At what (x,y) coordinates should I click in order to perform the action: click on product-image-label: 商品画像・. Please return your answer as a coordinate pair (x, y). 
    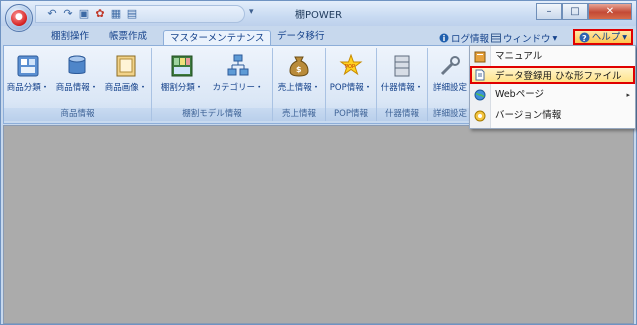
    Looking at the image, I should click on (126, 88).